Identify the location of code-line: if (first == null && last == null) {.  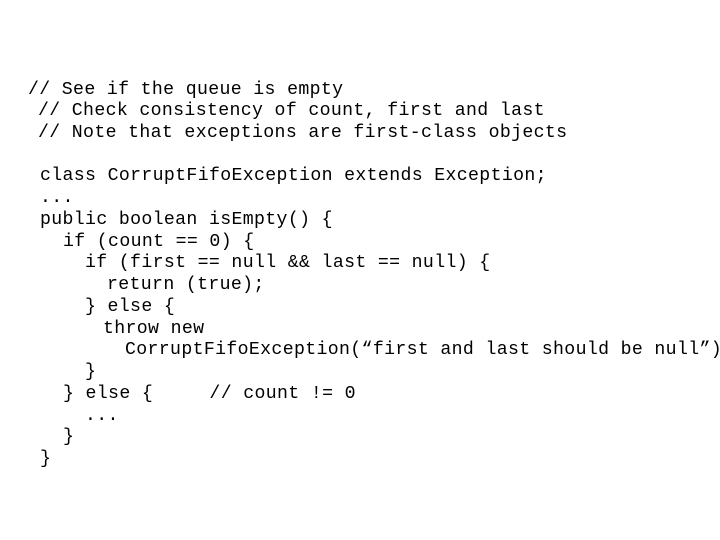
(288, 263).